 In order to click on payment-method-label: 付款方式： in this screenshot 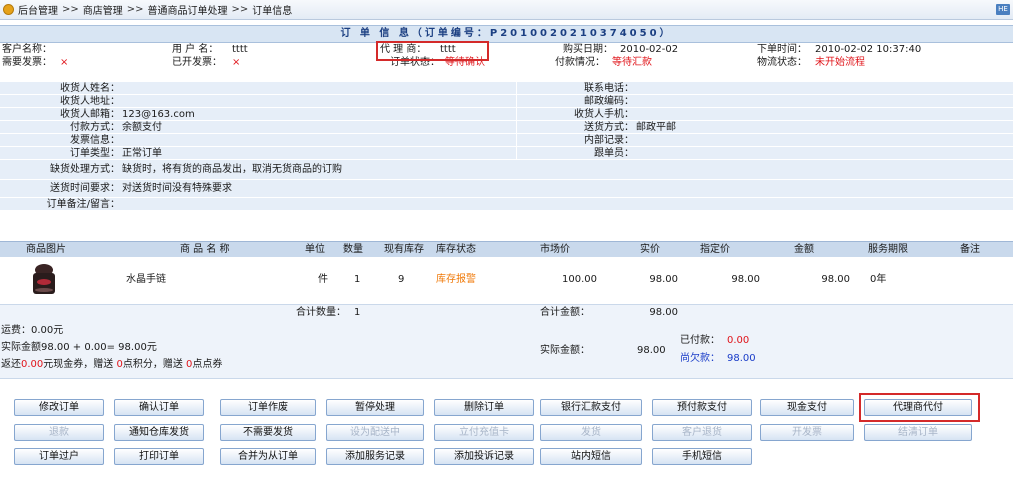, I will do `click(95, 127)`.